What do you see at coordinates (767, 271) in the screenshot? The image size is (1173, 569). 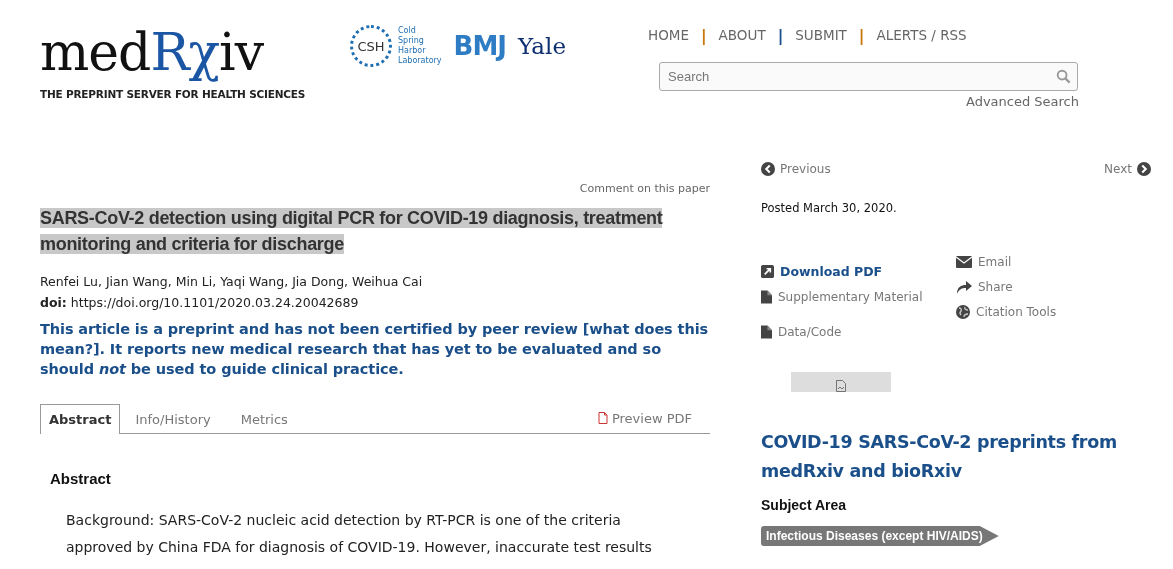 I see `external-link-icon` at bounding box center [767, 271].